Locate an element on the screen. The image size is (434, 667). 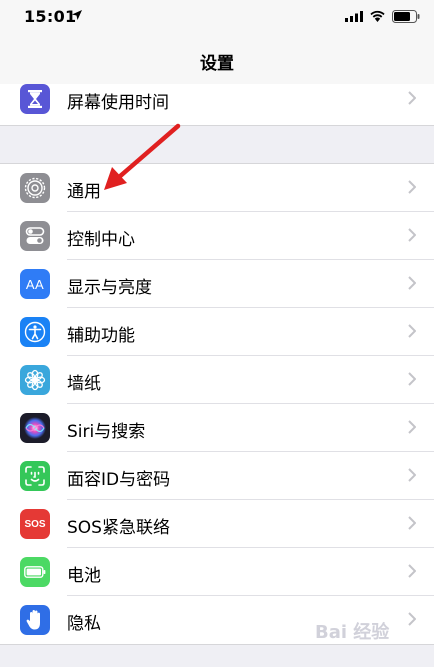
toggles-icon is located at coordinates (35, 236).